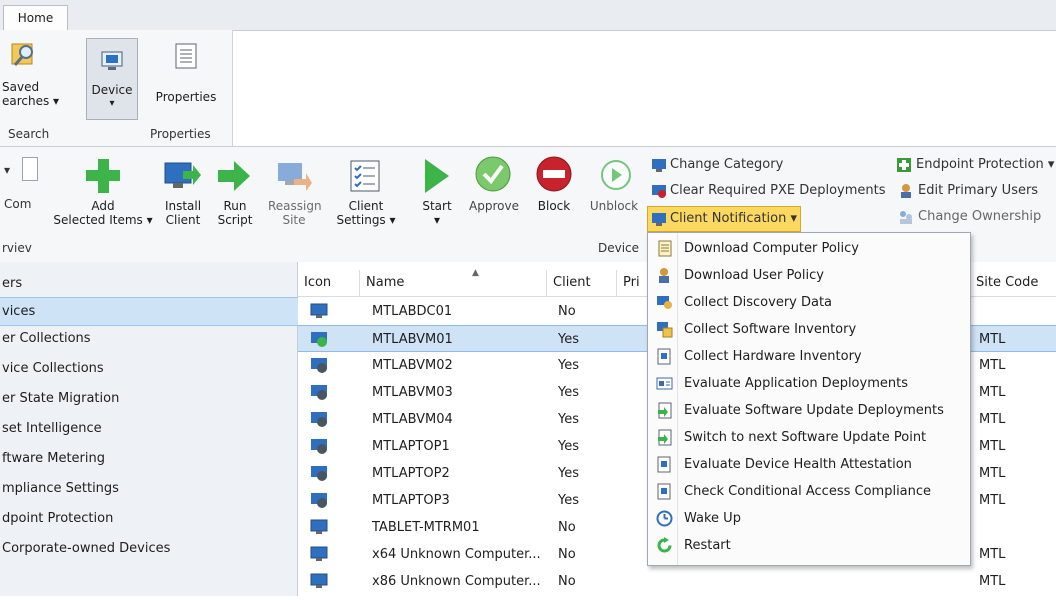 This screenshot has width=1056, height=600. I want to click on menu-item-restart: Restart, so click(809, 545).